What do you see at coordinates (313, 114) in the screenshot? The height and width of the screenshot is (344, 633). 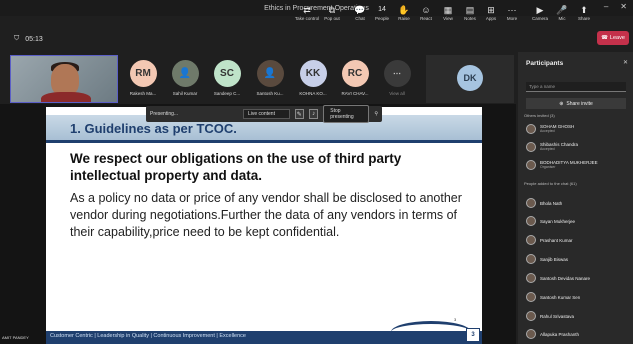 I see `sound-icon: ♪` at bounding box center [313, 114].